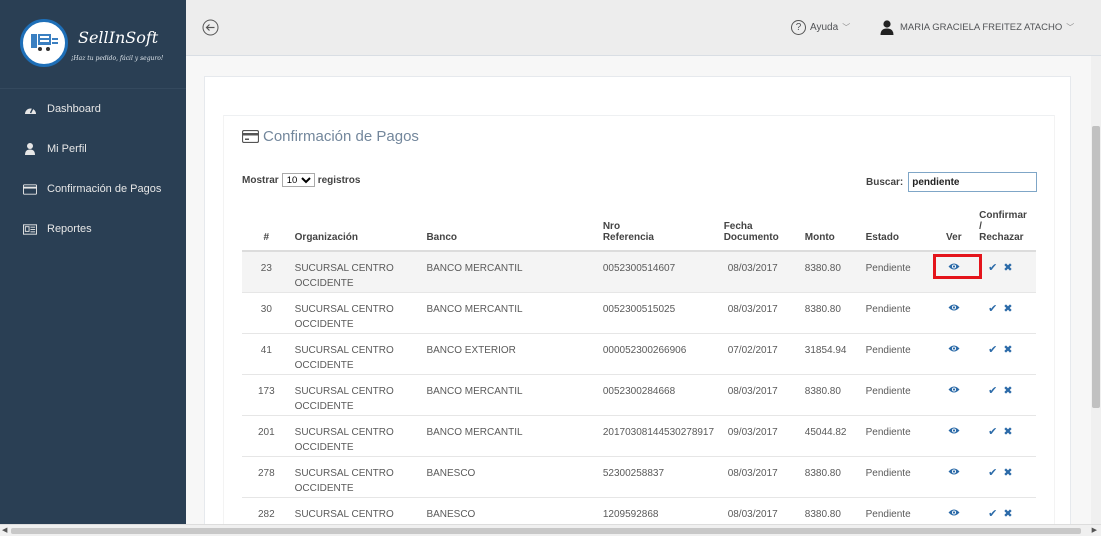 The image size is (1101, 536). Describe the element at coordinates (30, 189) in the screenshot. I see `credit-card-icon` at that location.